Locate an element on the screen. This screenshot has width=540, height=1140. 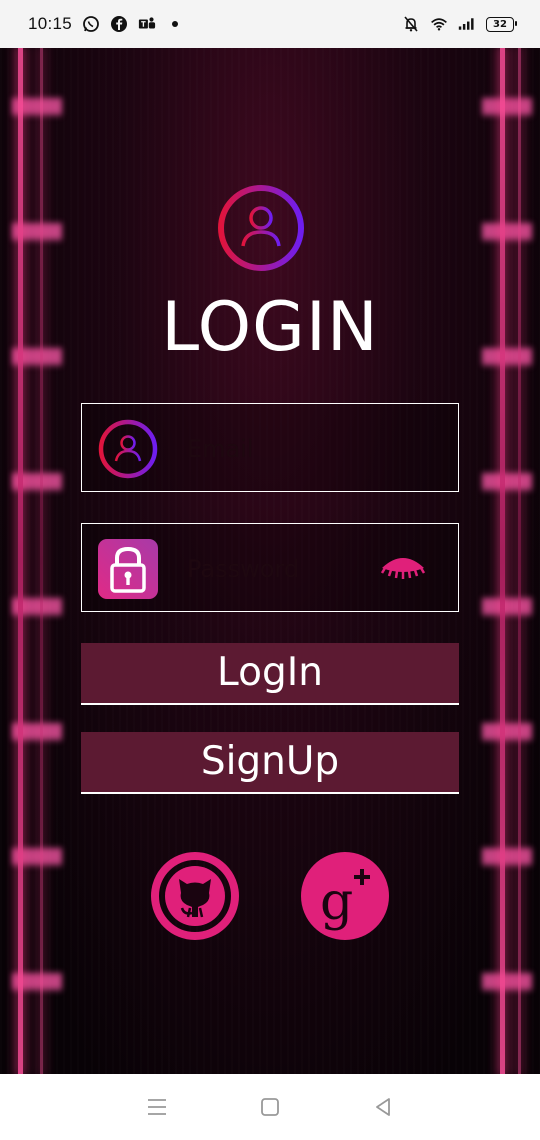
github-icon is located at coordinates (195, 898).